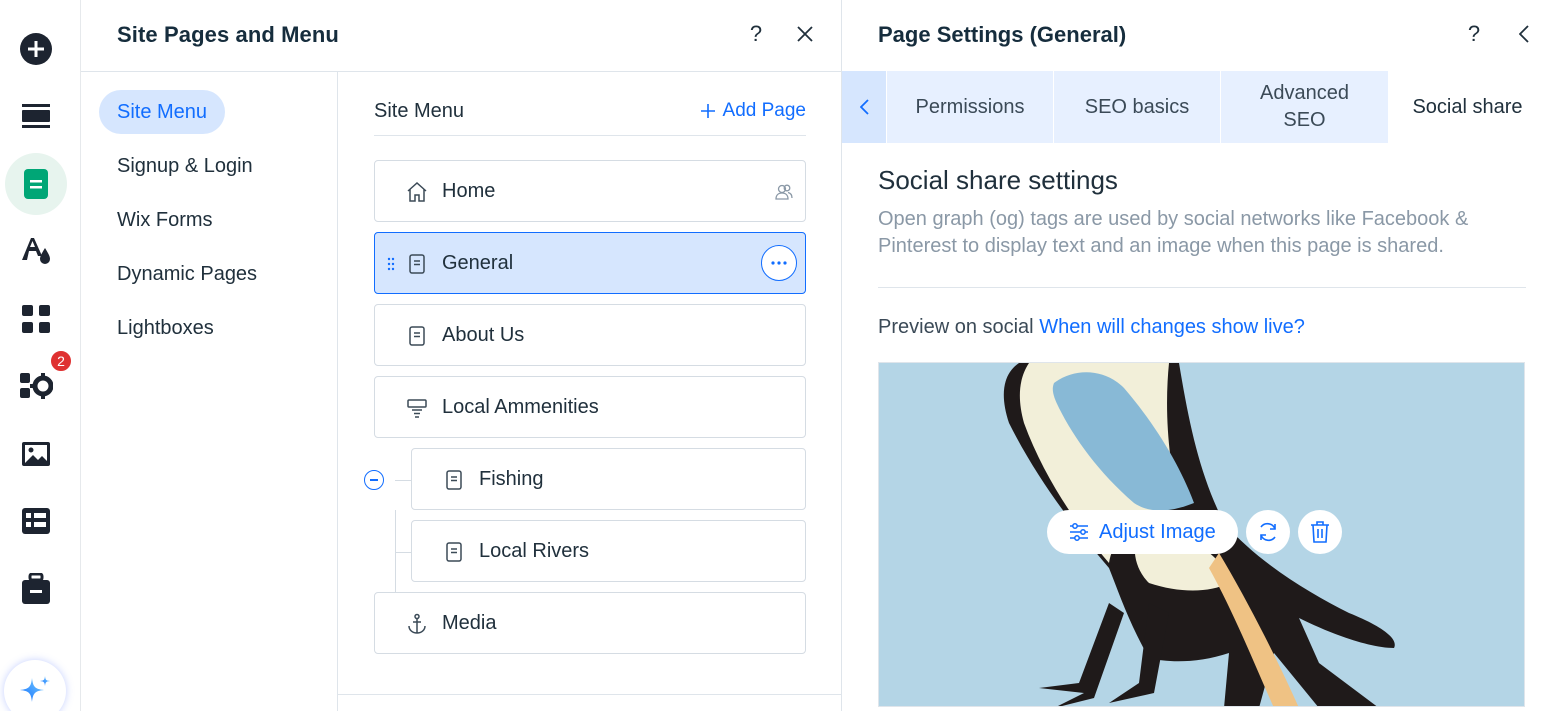 The height and width of the screenshot is (711, 1547). What do you see at coordinates (590, 623) in the screenshot?
I see `page-item-media: Media` at bounding box center [590, 623].